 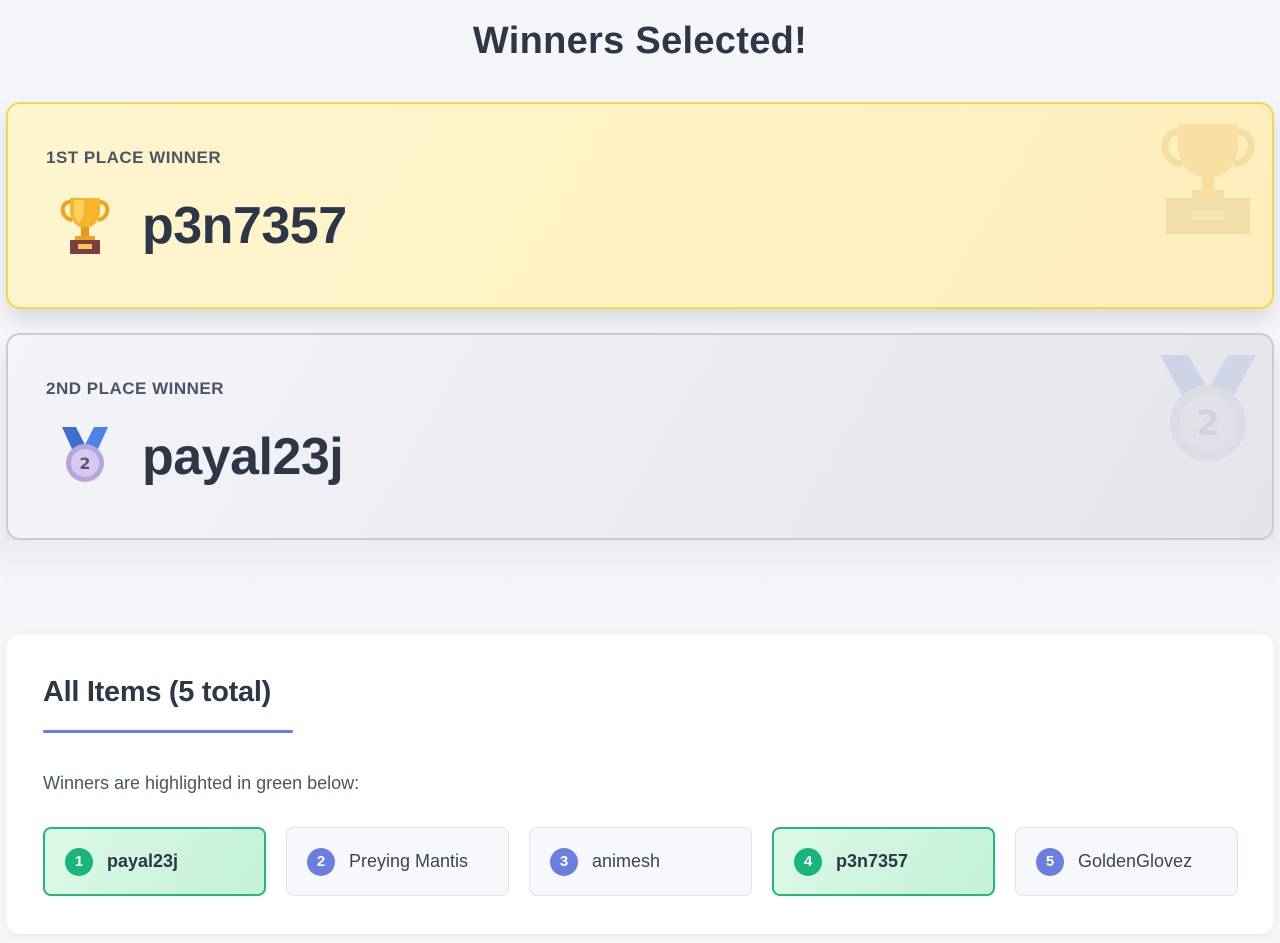 I want to click on all-items-title: All Items (5 total), so click(x=157, y=692).